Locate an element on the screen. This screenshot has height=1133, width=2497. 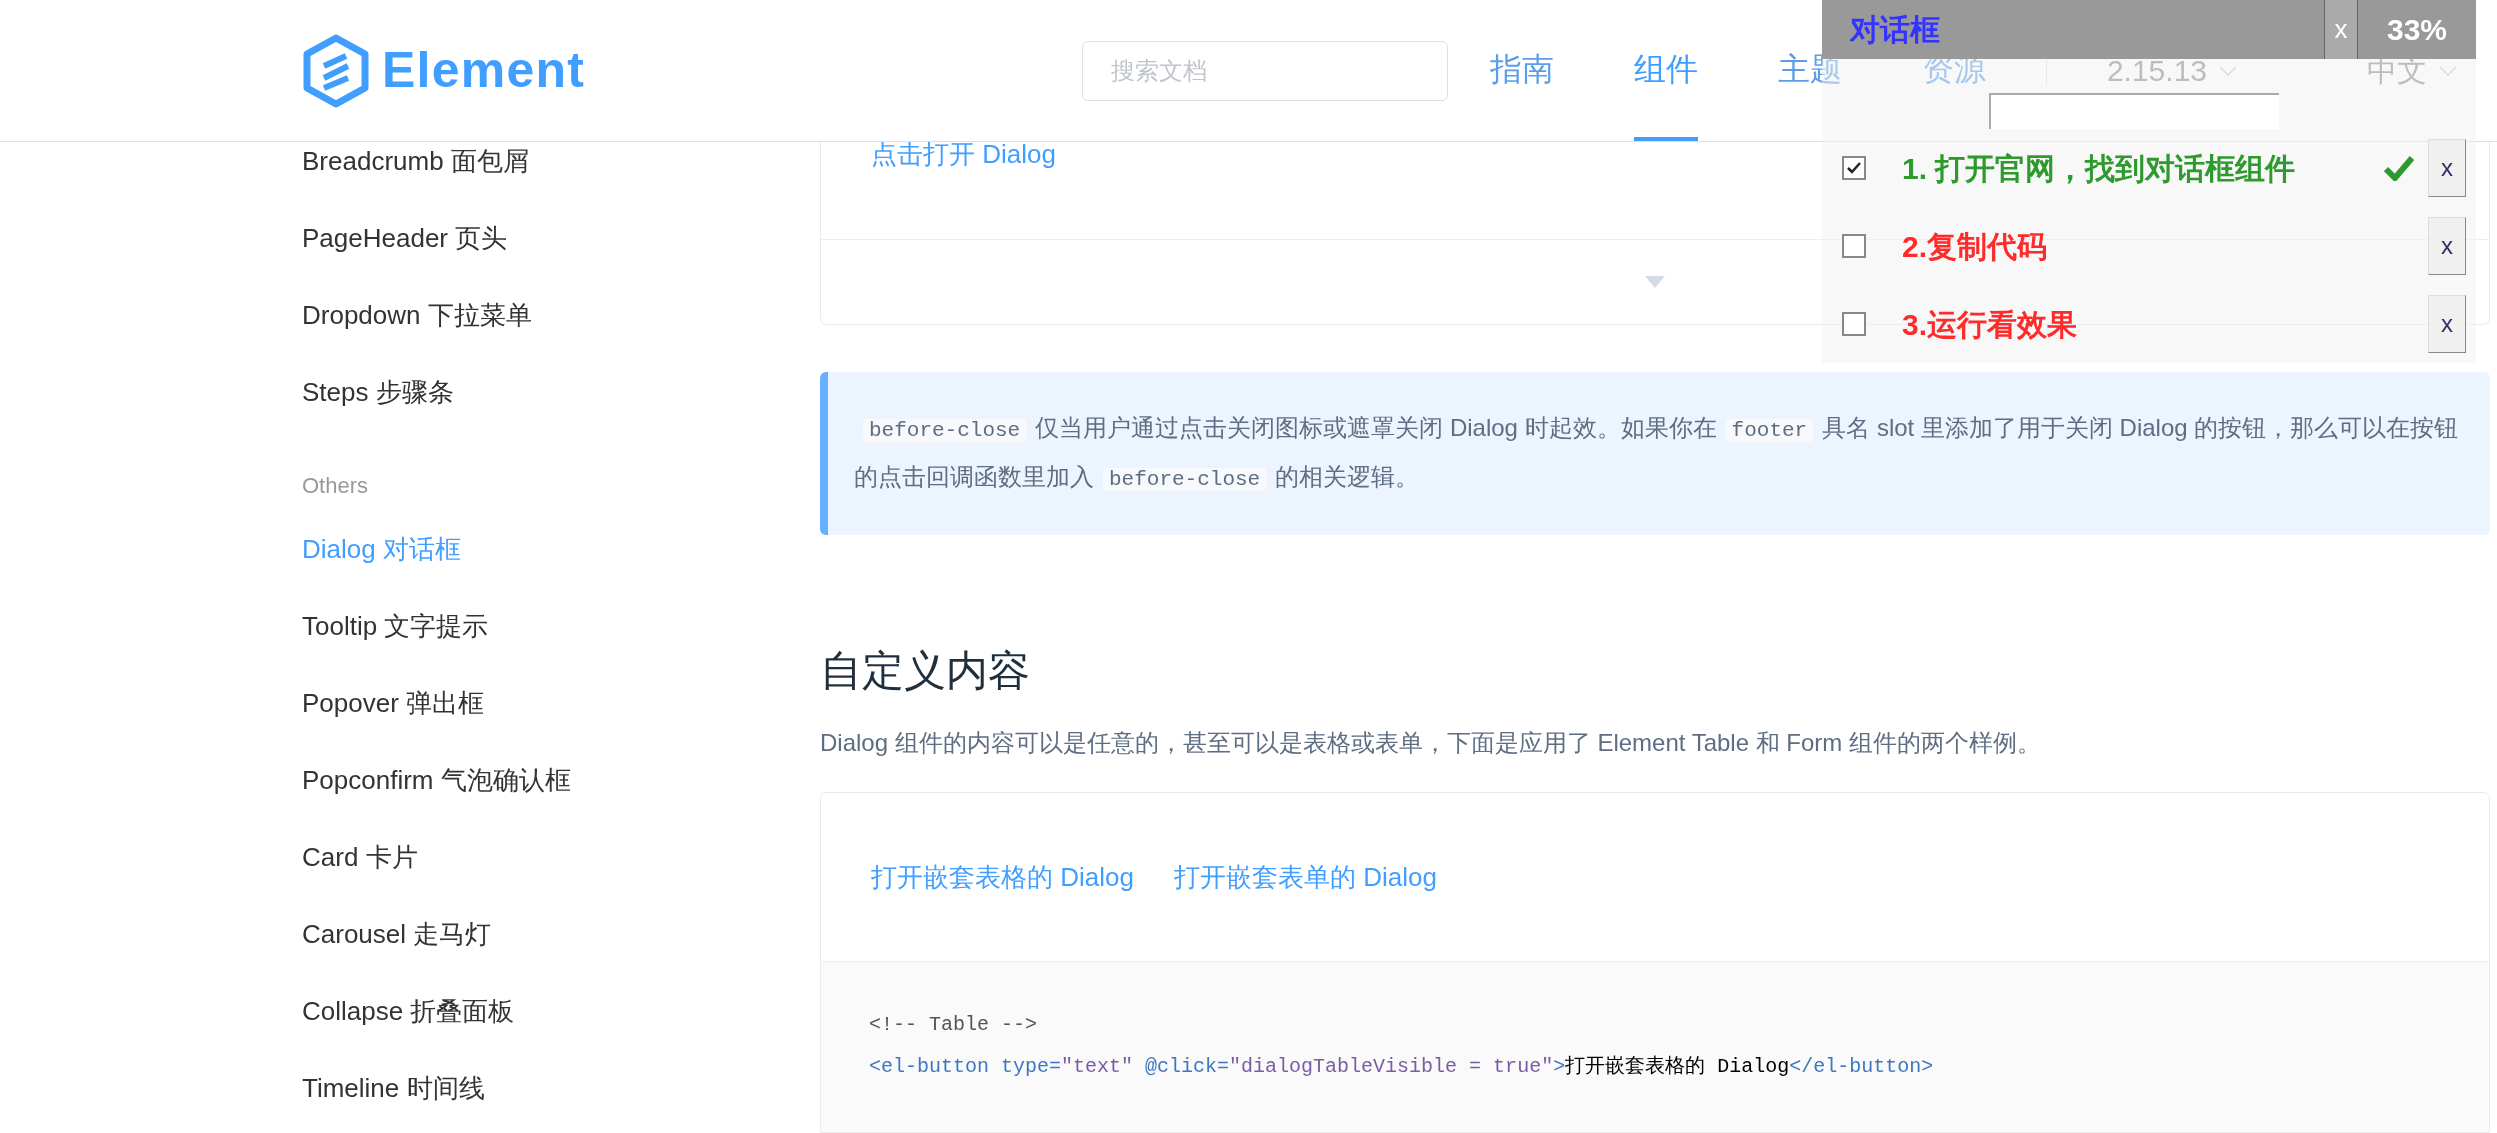
task-label: 1. 打开官网，找到对话框组件 is located at coordinates (2099, 168).